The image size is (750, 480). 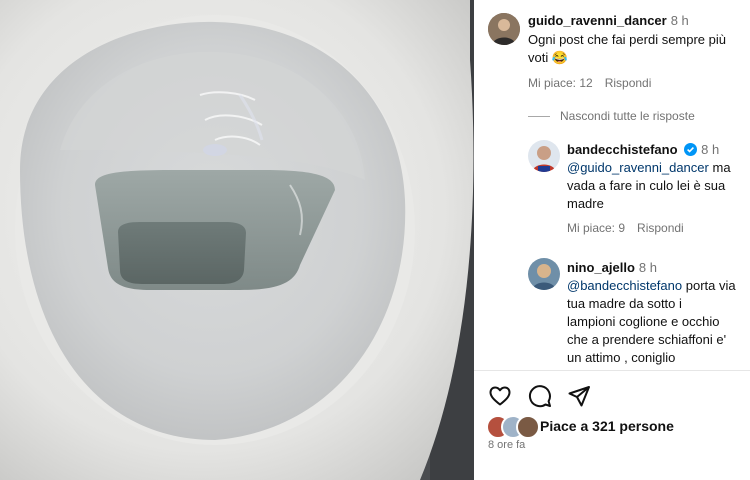 What do you see at coordinates (528, 427) in the screenshot?
I see `liker-avatar` at bounding box center [528, 427].